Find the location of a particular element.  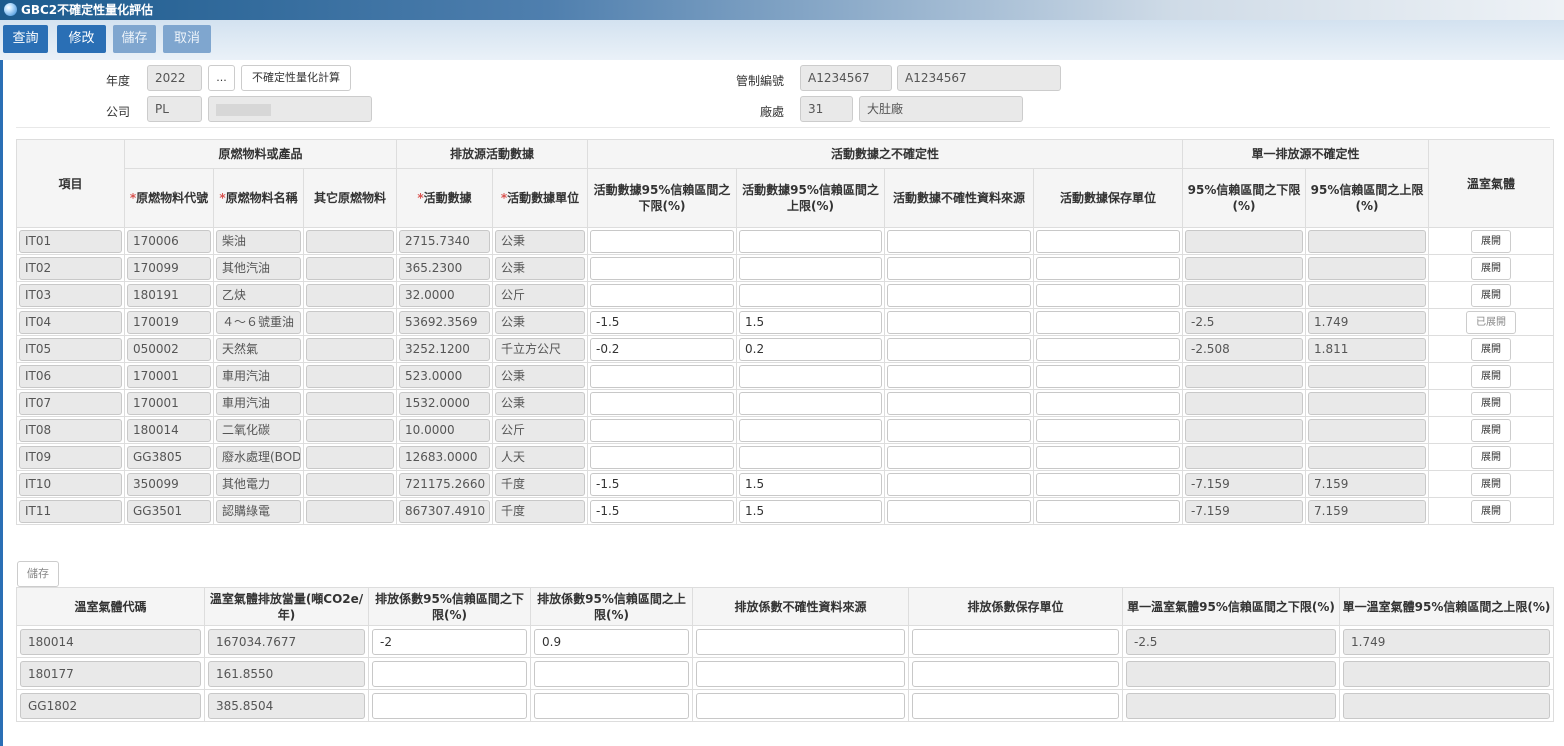

activity-data-cell: 10.0000 is located at coordinates (444, 430).